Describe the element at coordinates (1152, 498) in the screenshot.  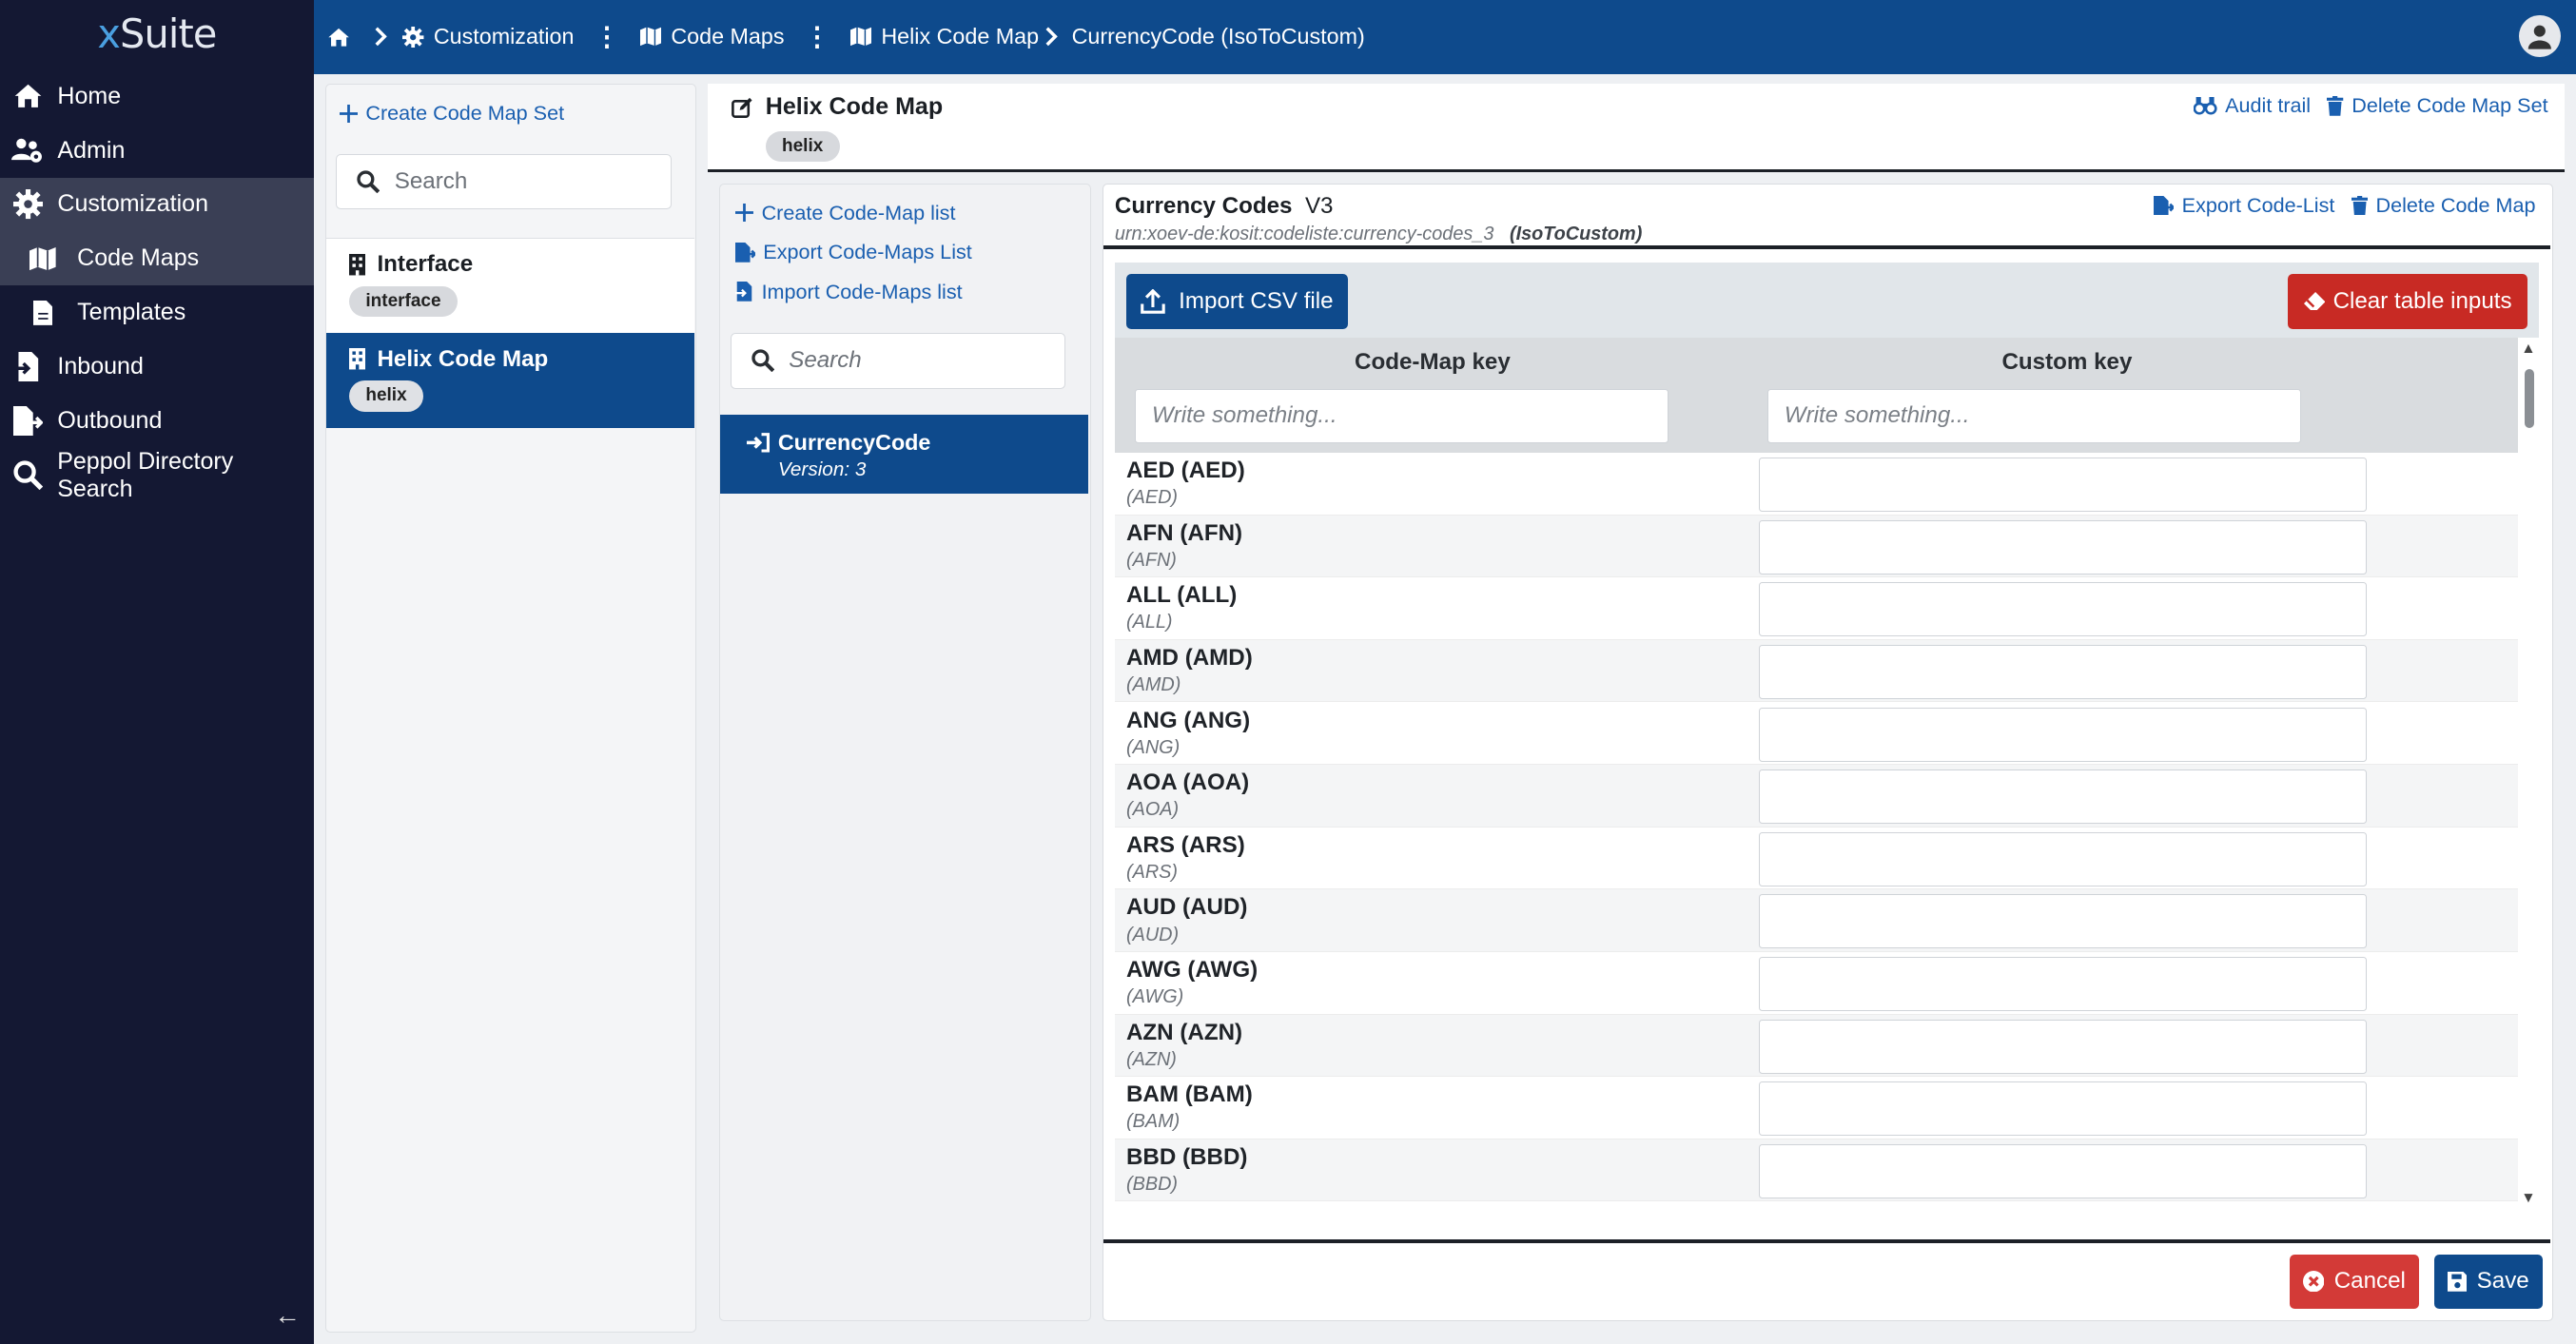
I see `code-map-key-code: (AED)` at that location.